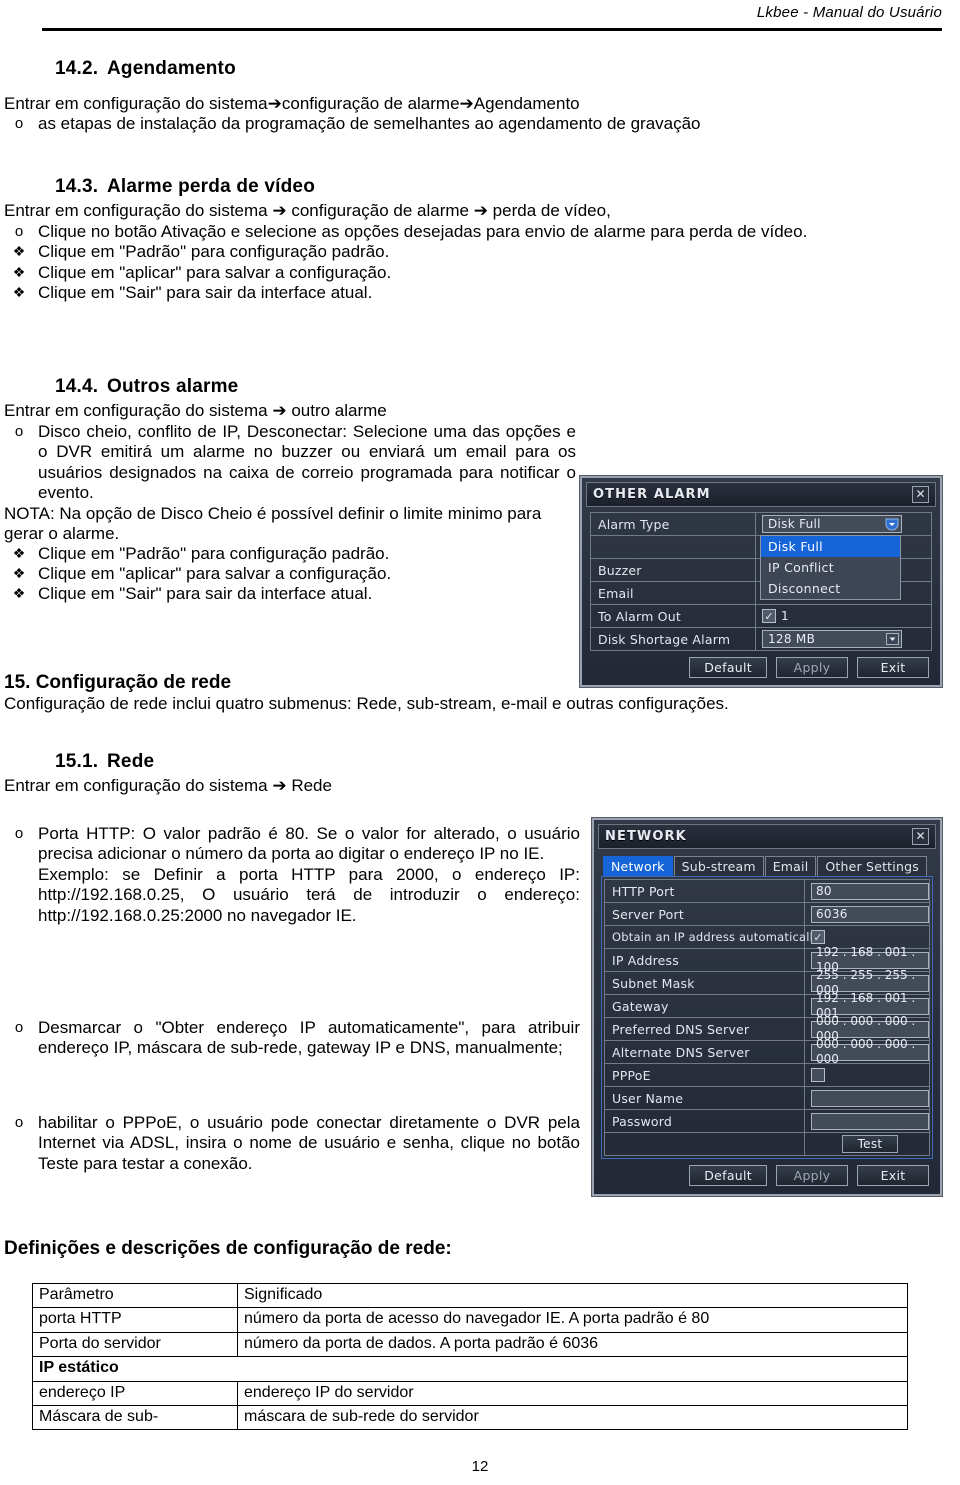 The height and width of the screenshot is (1485, 960). I want to click on heading-14-3-title: Alarme perda de vídeo, so click(211, 186).